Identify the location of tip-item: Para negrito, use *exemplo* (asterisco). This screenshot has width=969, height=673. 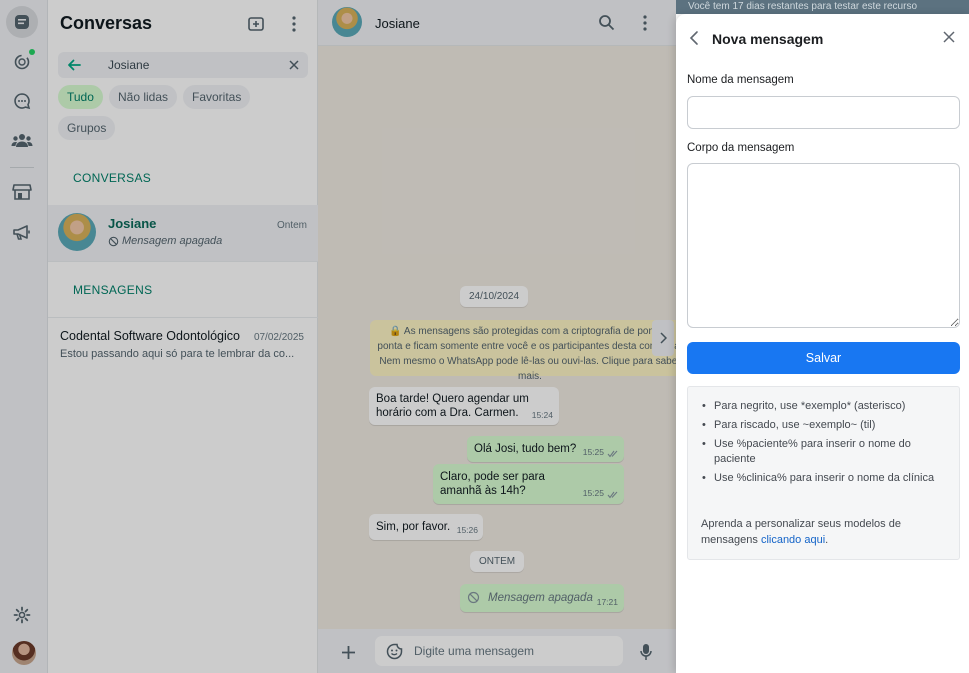
(824, 406).